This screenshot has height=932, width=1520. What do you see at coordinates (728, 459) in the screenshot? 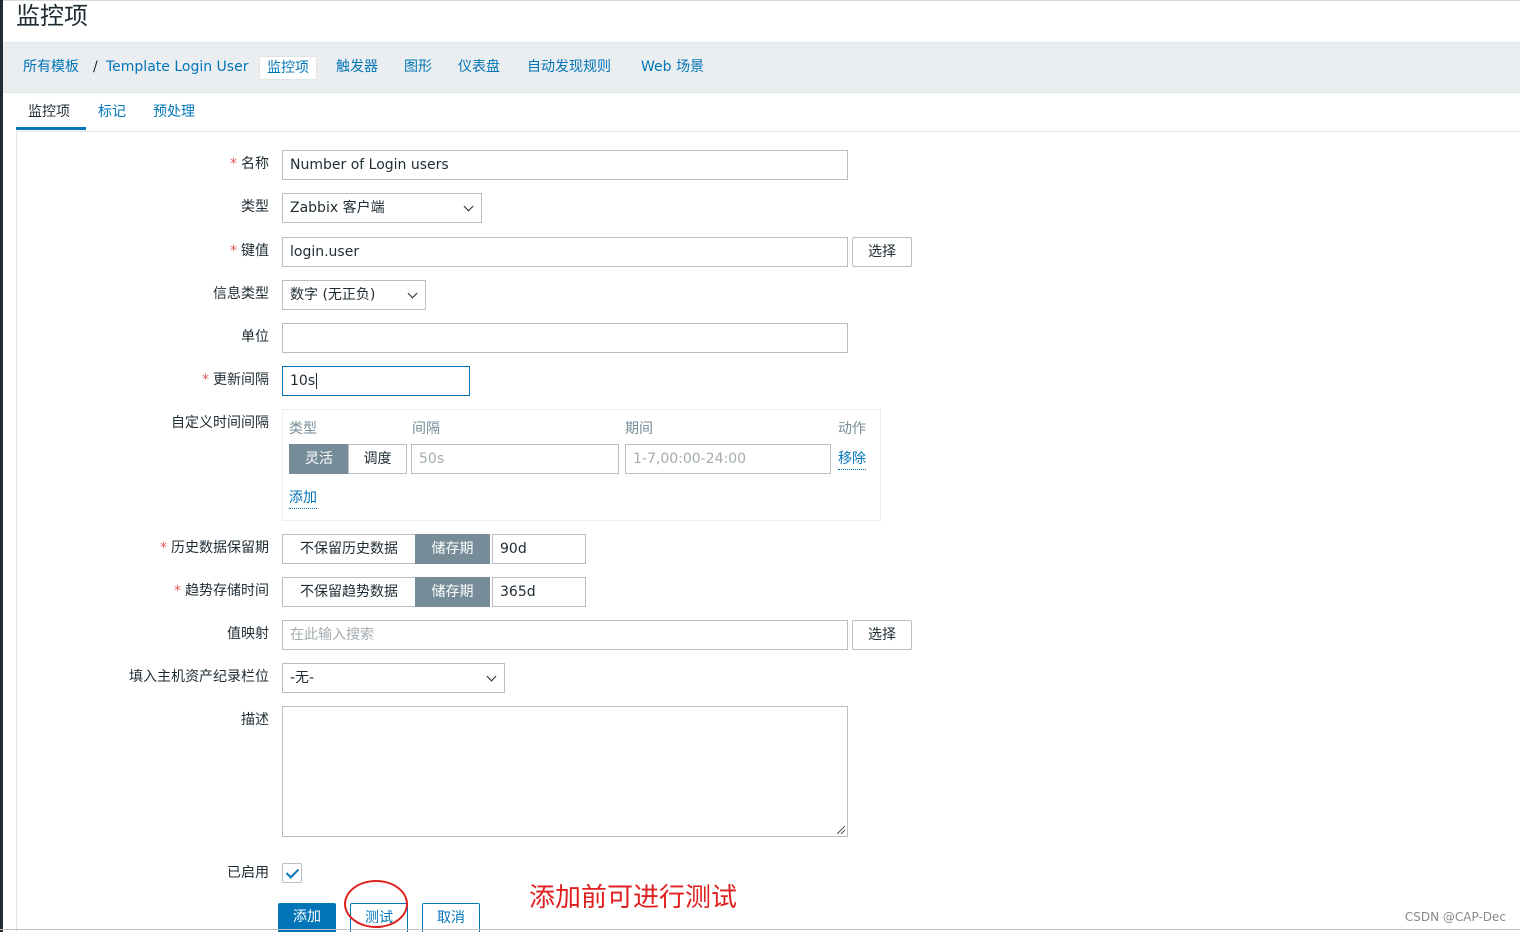
I see `custom-period-input: 1-7,00:00-24:00` at bounding box center [728, 459].